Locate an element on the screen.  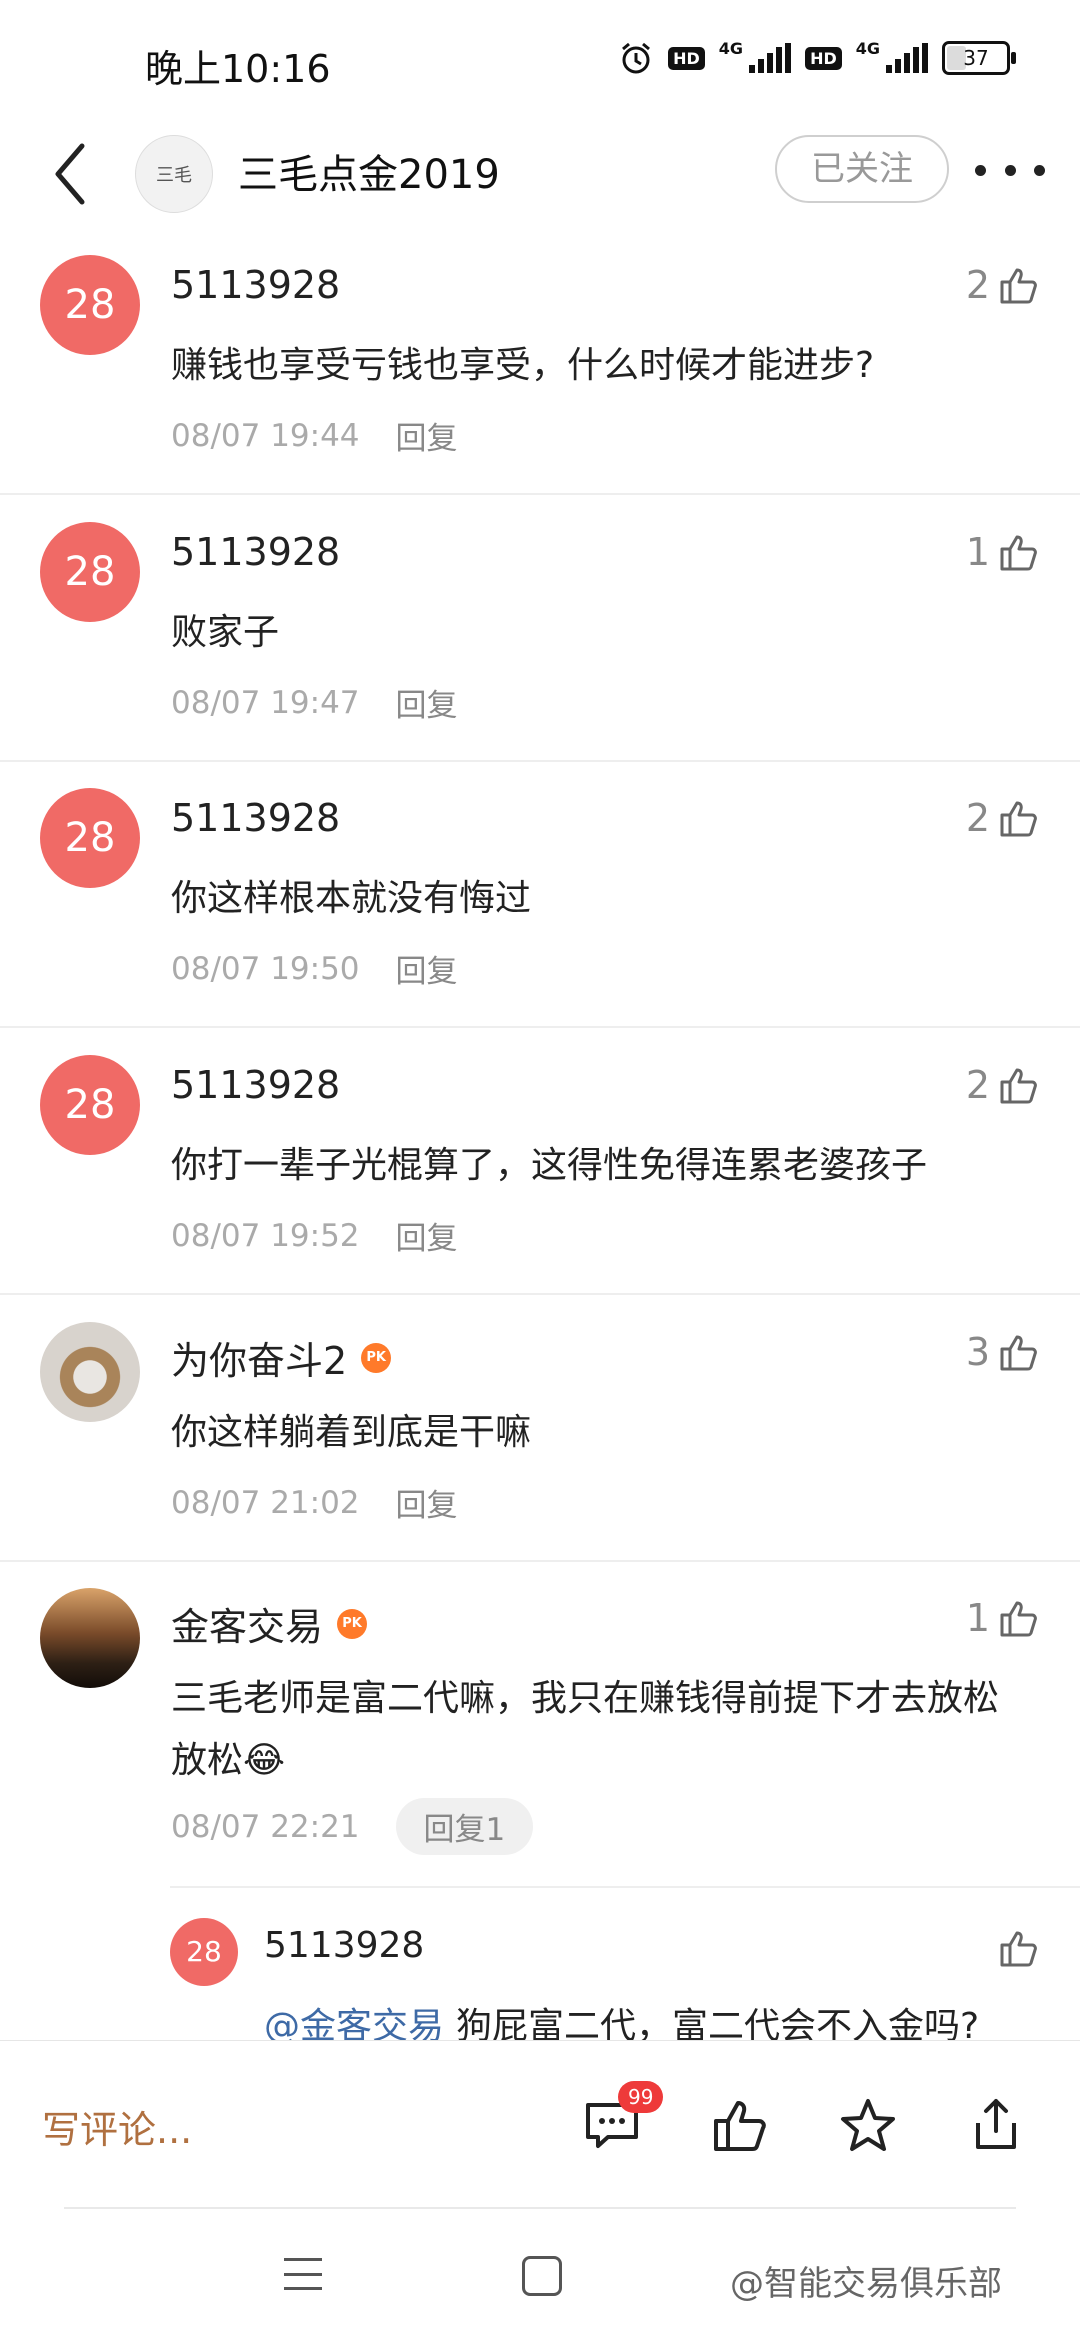
page-title: 三毛点金2019 is located at coordinates (369, 171).